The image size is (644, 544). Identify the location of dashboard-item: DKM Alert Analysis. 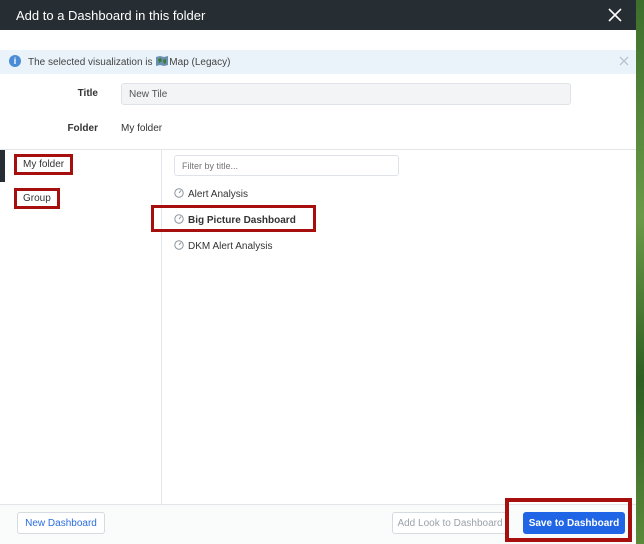
(223, 246).